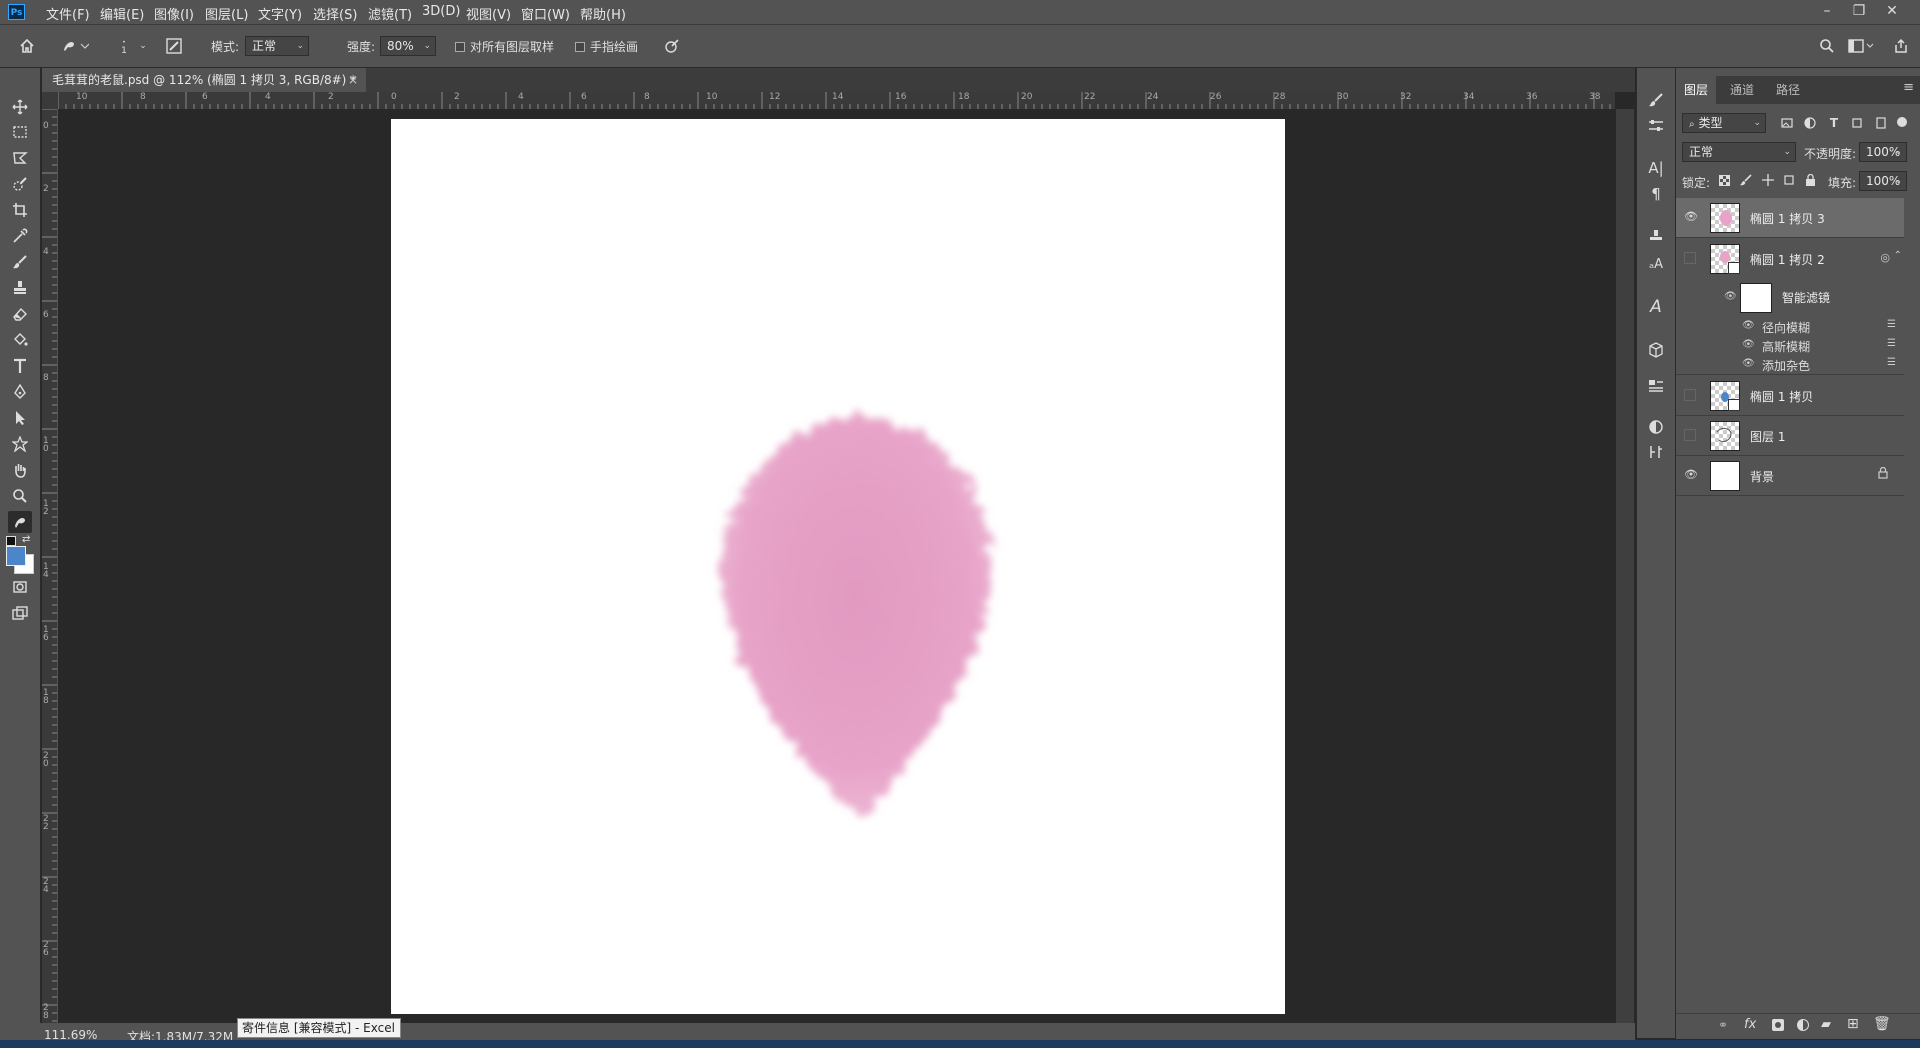  What do you see at coordinates (122, 13) in the screenshot?
I see `menu-edit: 编辑(E)` at bounding box center [122, 13].